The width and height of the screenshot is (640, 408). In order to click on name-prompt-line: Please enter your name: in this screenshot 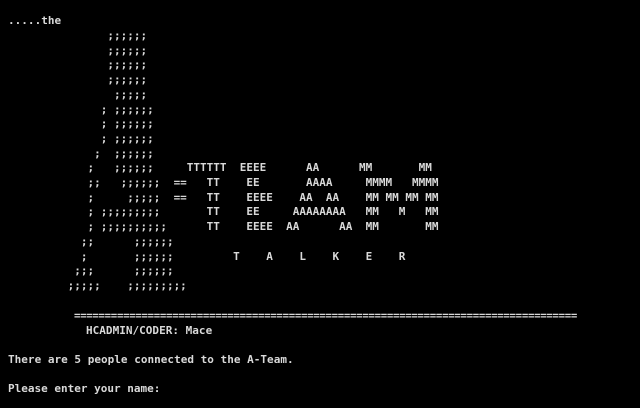, I will do `click(237, 389)`.